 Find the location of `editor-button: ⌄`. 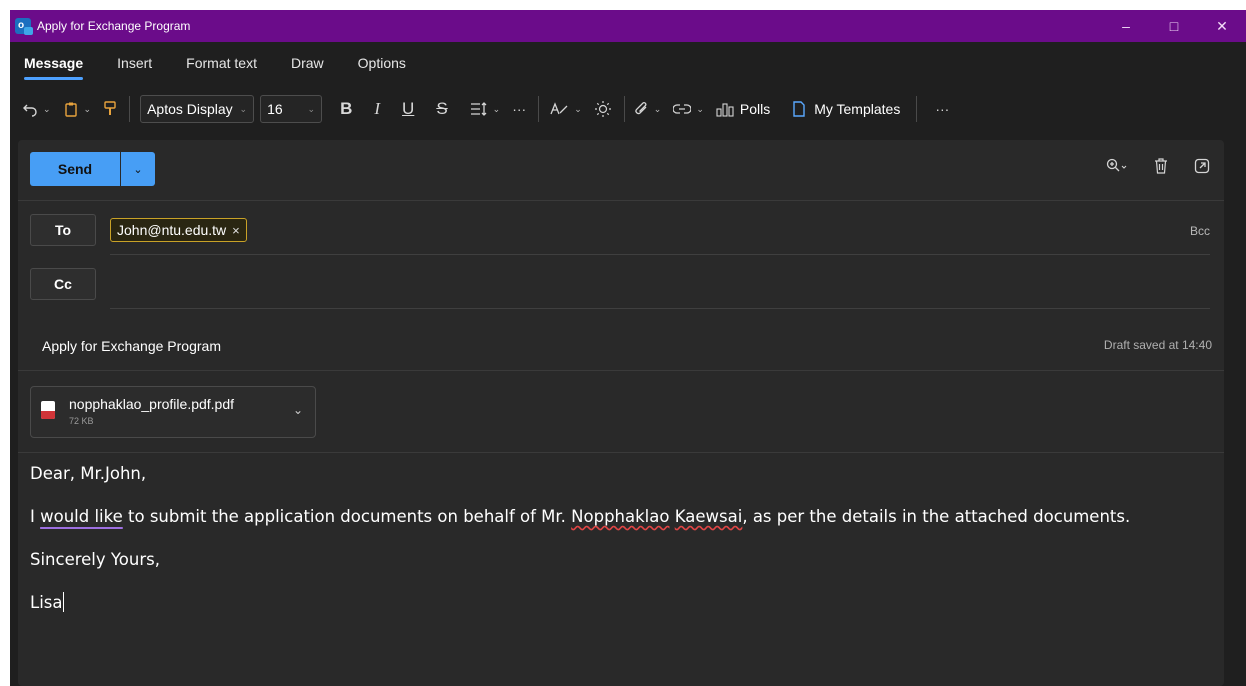

editor-button: ⌄ is located at coordinates (565, 109).